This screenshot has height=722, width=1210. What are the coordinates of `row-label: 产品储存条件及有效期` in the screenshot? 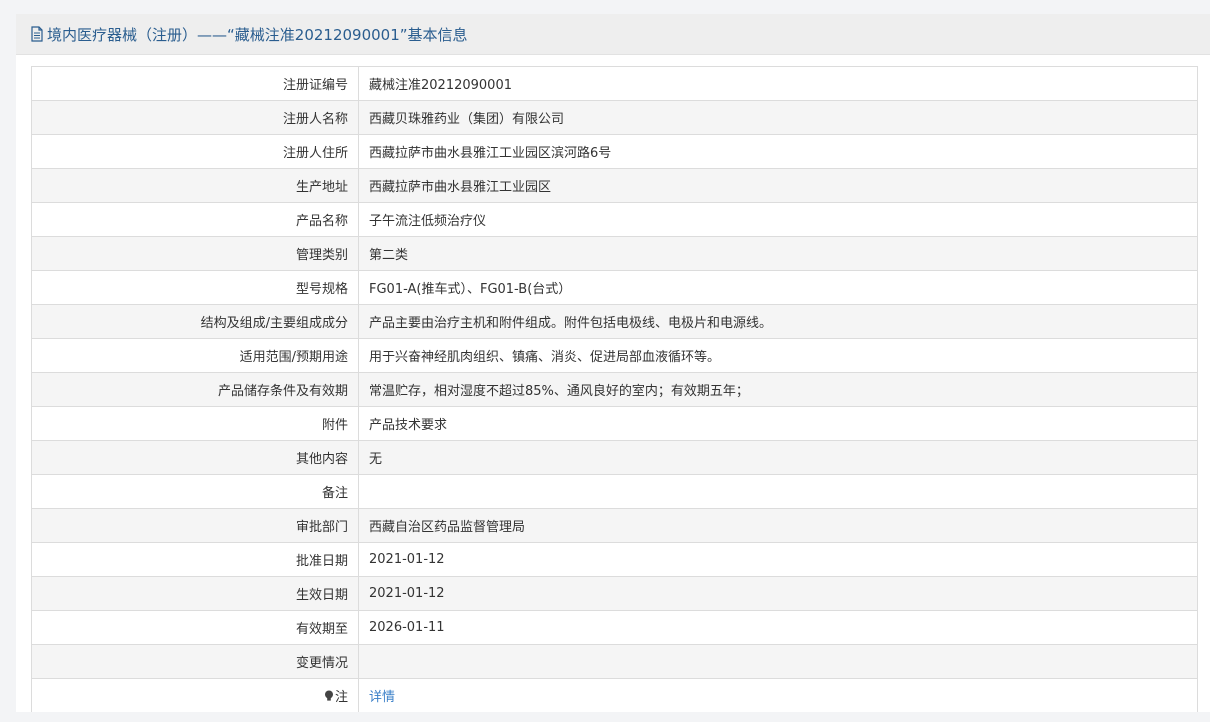 It's located at (195, 389).